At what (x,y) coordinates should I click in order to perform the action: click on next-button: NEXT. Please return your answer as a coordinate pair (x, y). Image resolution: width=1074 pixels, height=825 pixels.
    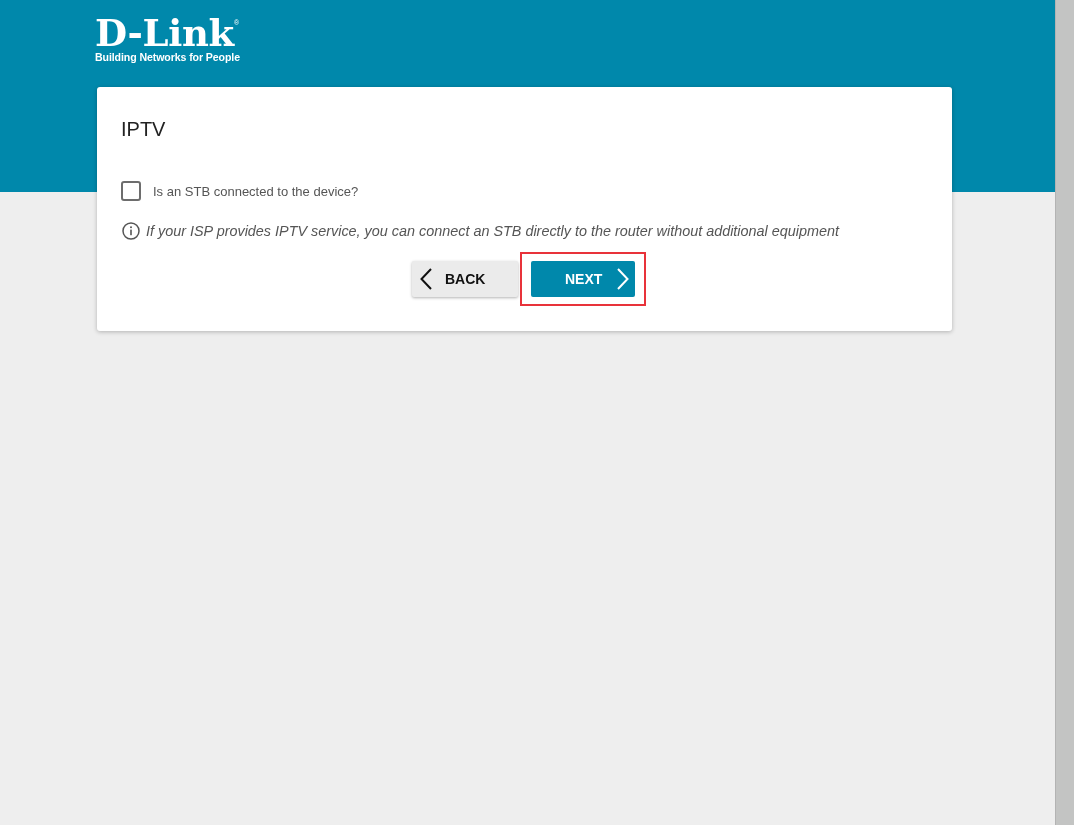
    Looking at the image, I should click on (583, 279).